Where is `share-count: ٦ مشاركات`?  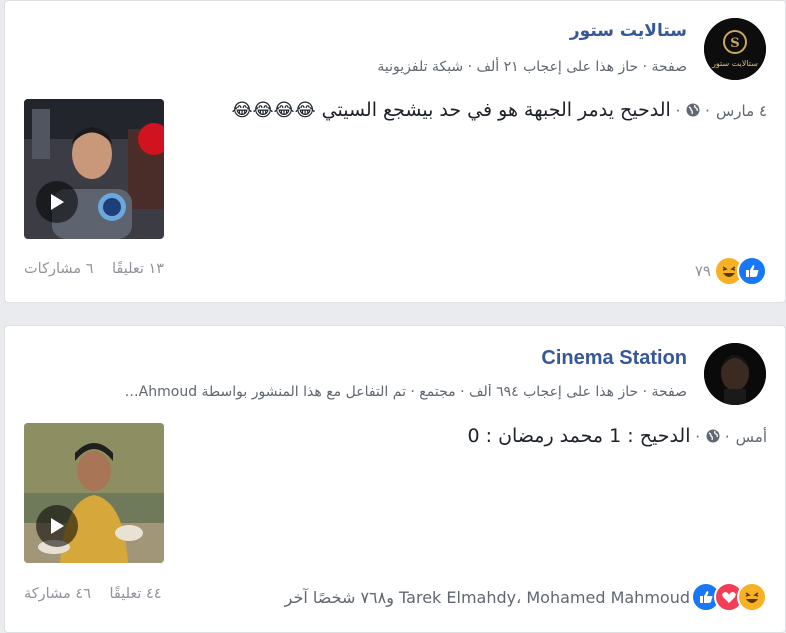 share-count: ٦ مشاركات is located at coordinates (59, 269).